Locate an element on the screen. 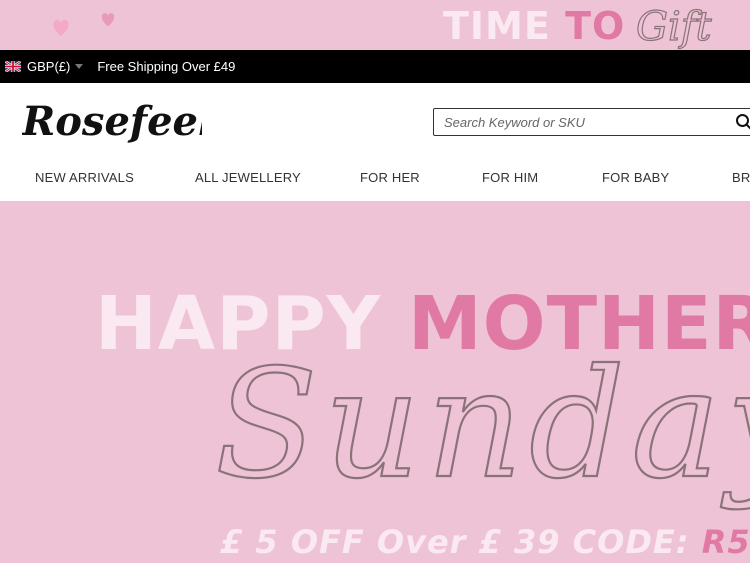 This screenshot has width=750, height=563. offer-text: £ 5 OFF Over £ 39 CODE: is located at coordinates (461, 542).